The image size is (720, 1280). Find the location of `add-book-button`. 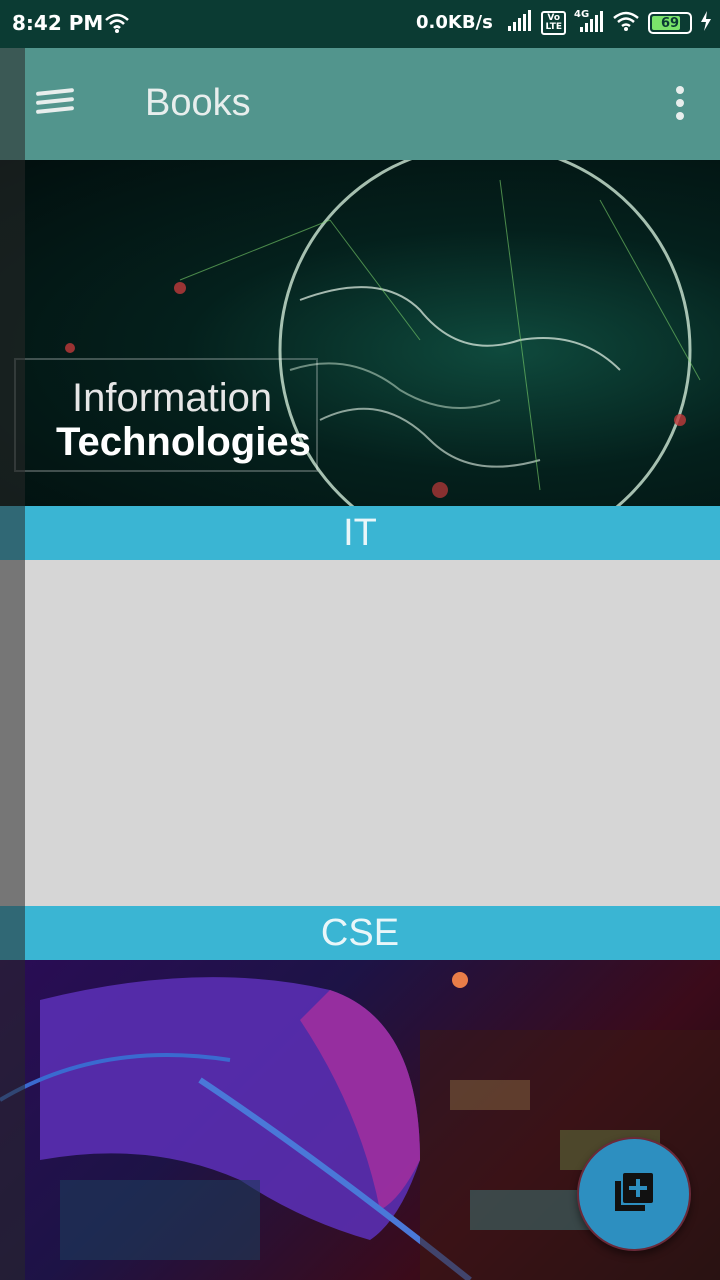

add-book-button is located at coordinates (634, 1194).